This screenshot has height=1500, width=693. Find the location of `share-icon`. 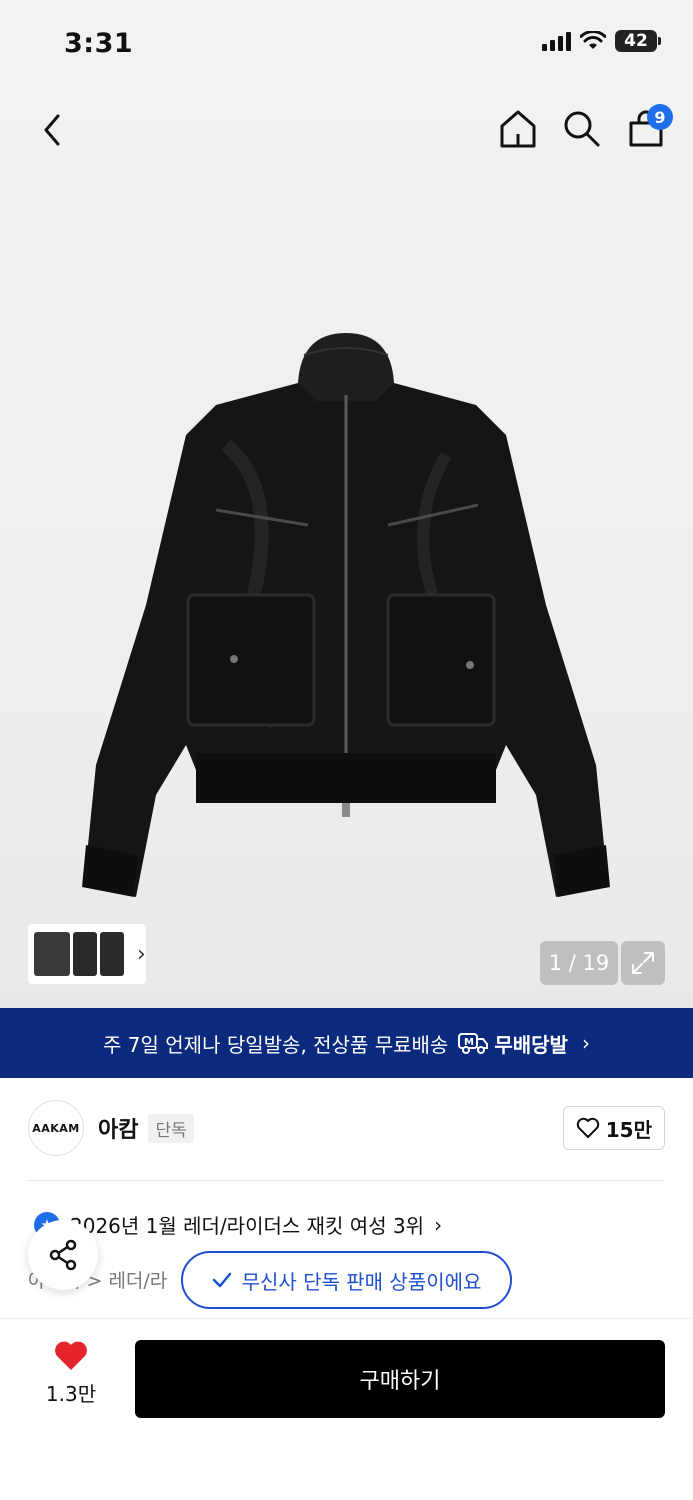

share-icon is located at coordinates (63, 1255).